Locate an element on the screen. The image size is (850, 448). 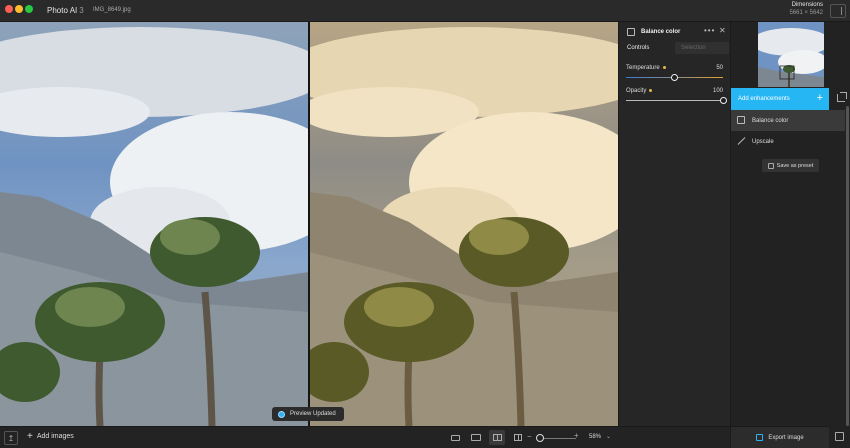
opacity-slider is located at coordinates (674, 100).